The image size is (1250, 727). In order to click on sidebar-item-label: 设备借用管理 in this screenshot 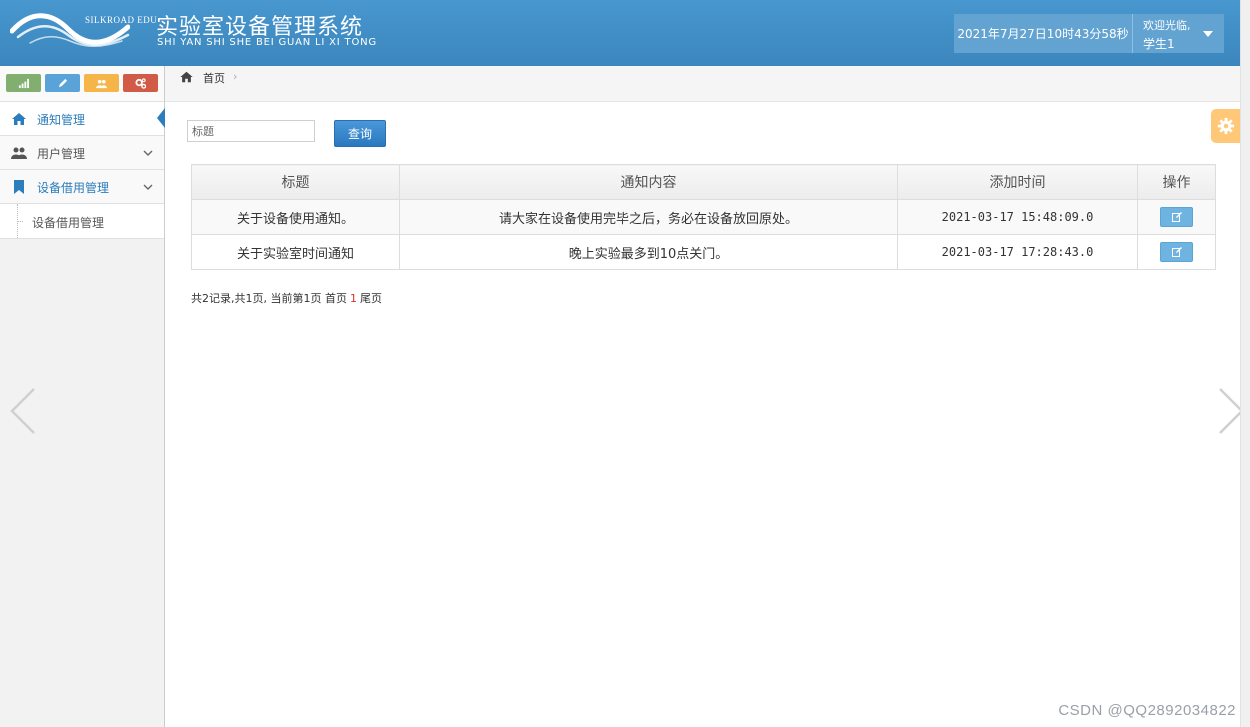, I will do `click(73, 188)`.